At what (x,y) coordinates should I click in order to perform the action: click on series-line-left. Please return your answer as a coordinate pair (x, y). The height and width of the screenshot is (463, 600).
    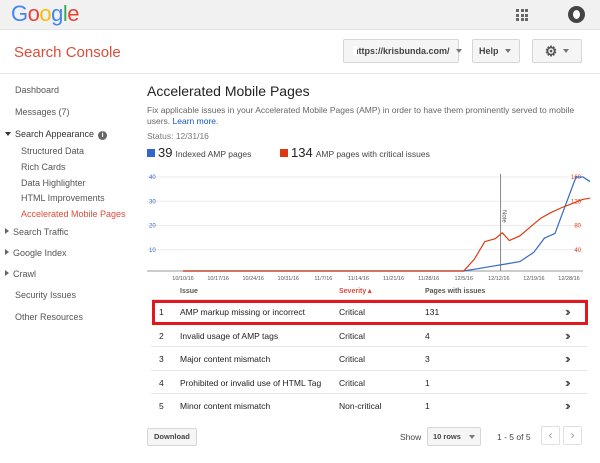
    Looking at the image, I should click on (386, 224).